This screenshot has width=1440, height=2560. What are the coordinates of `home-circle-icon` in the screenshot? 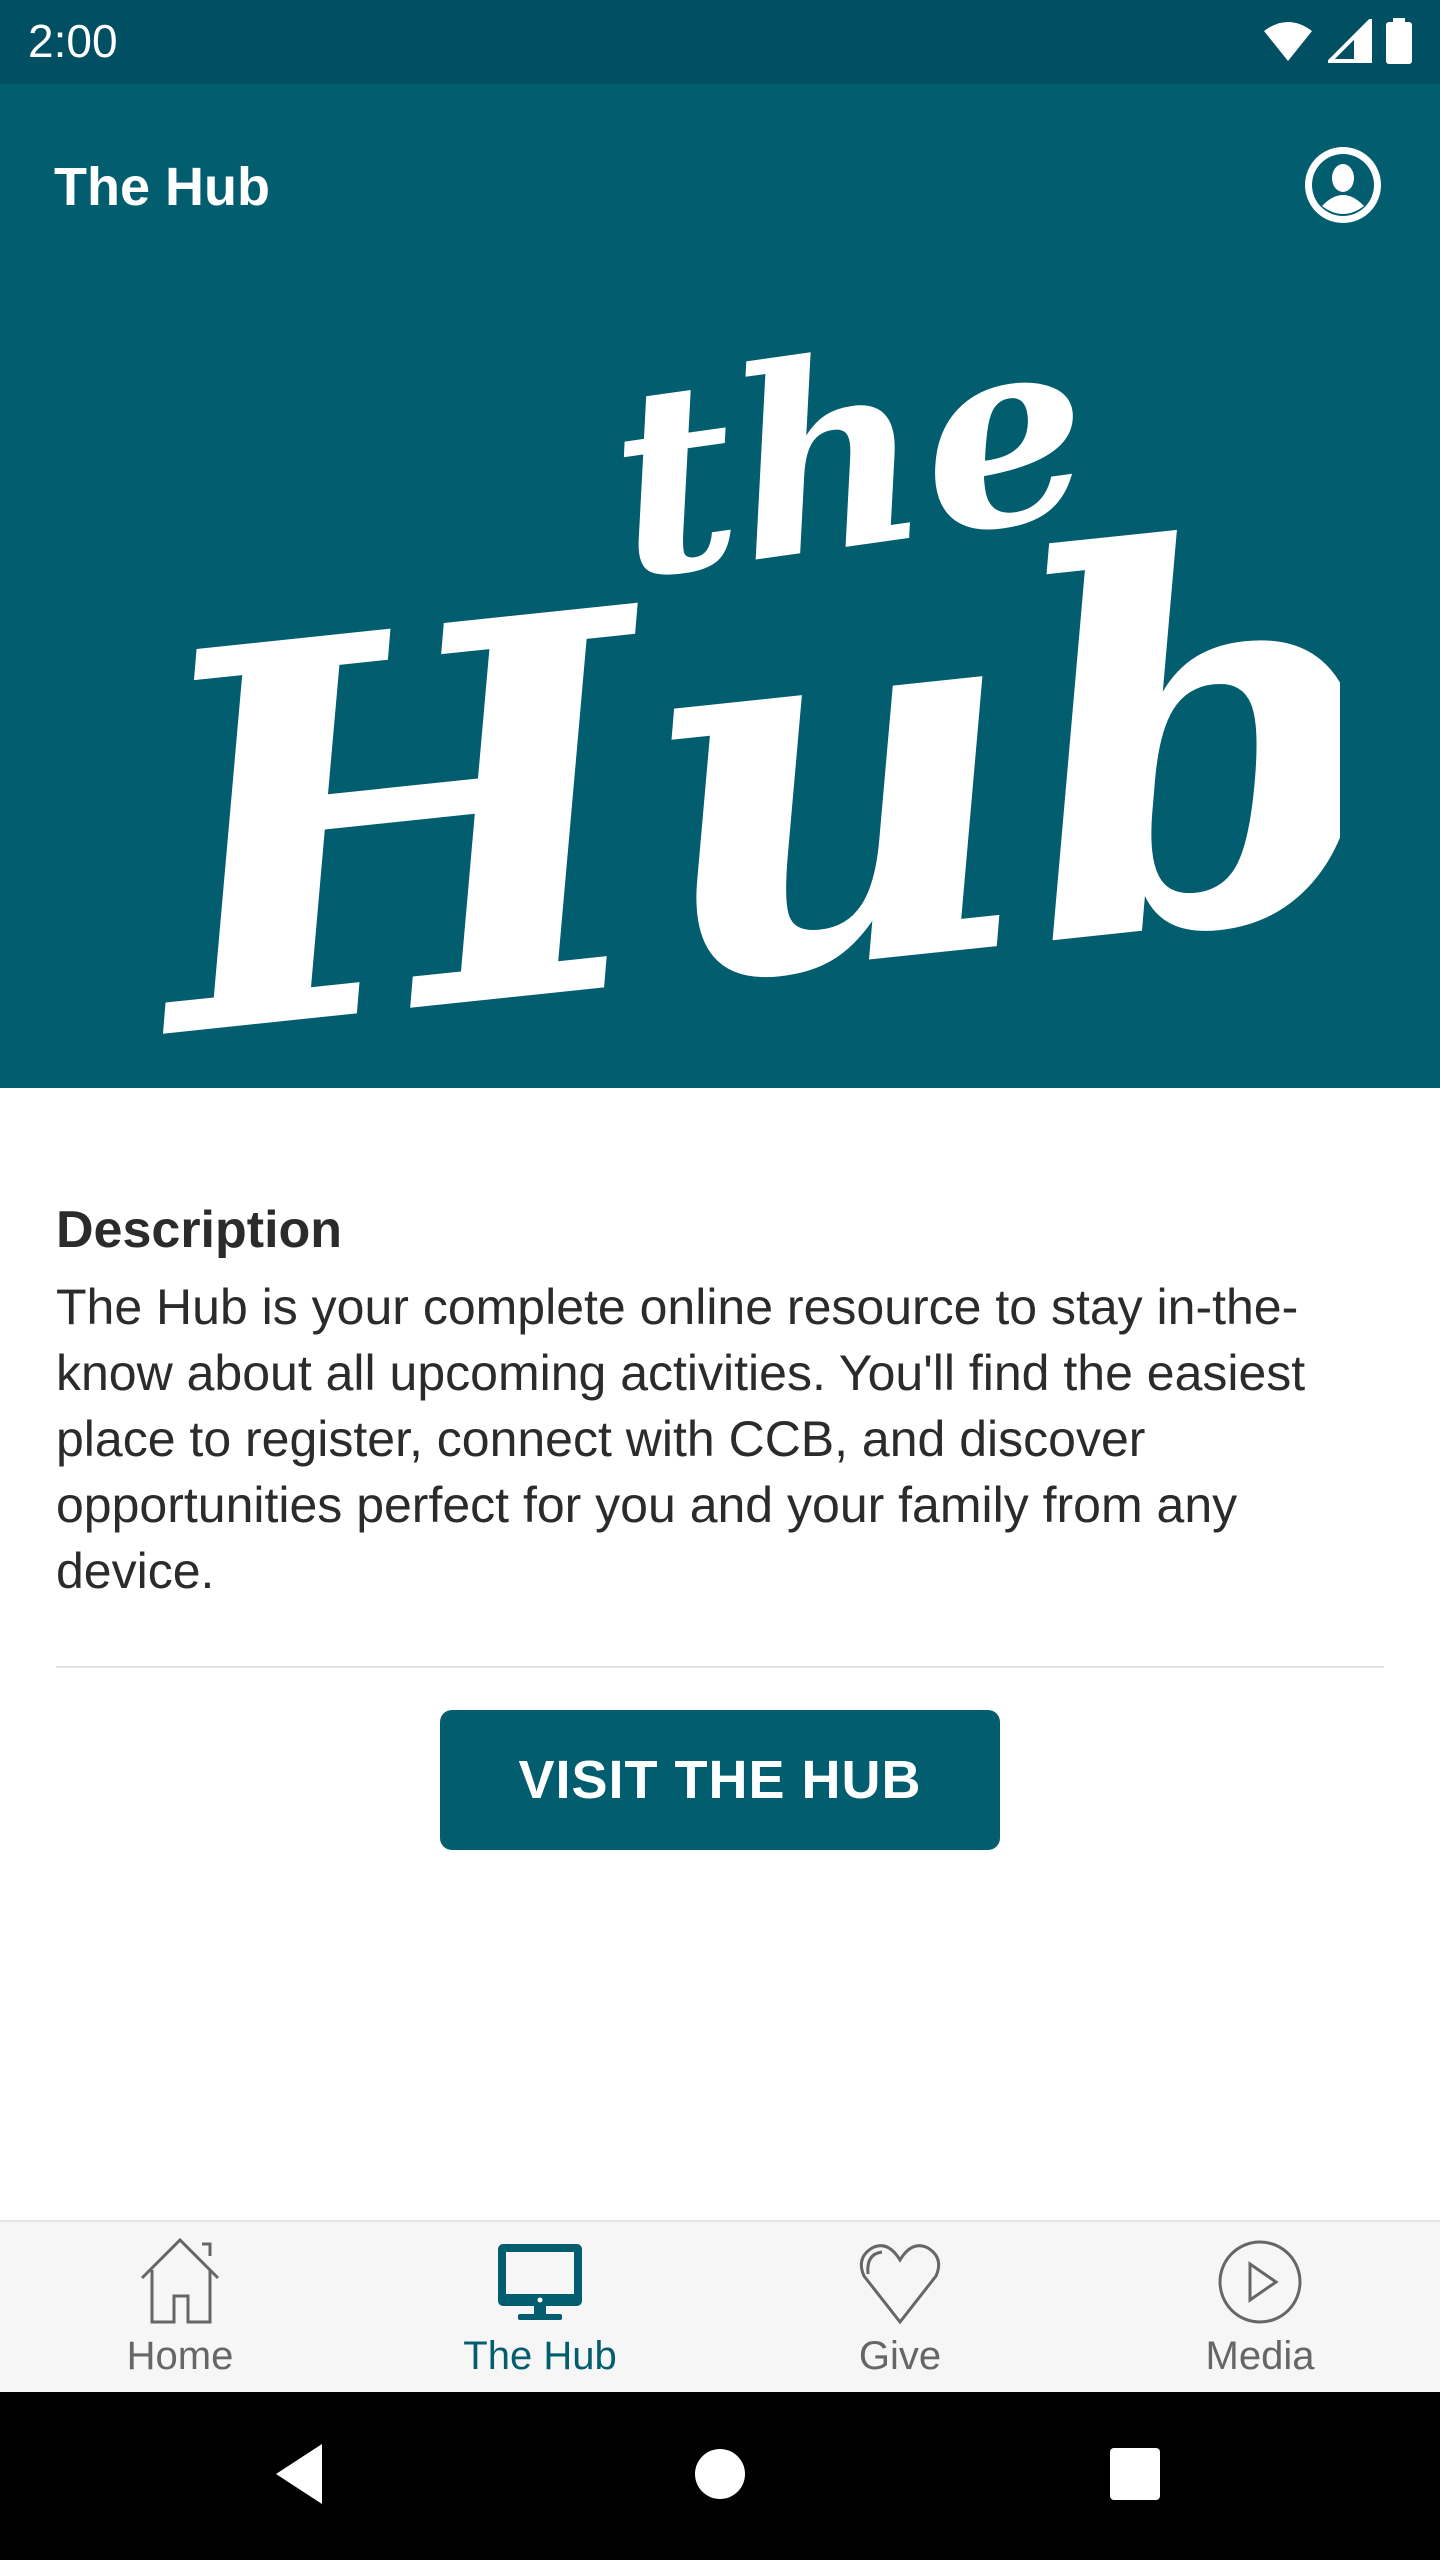 It's located at (720, 2474).